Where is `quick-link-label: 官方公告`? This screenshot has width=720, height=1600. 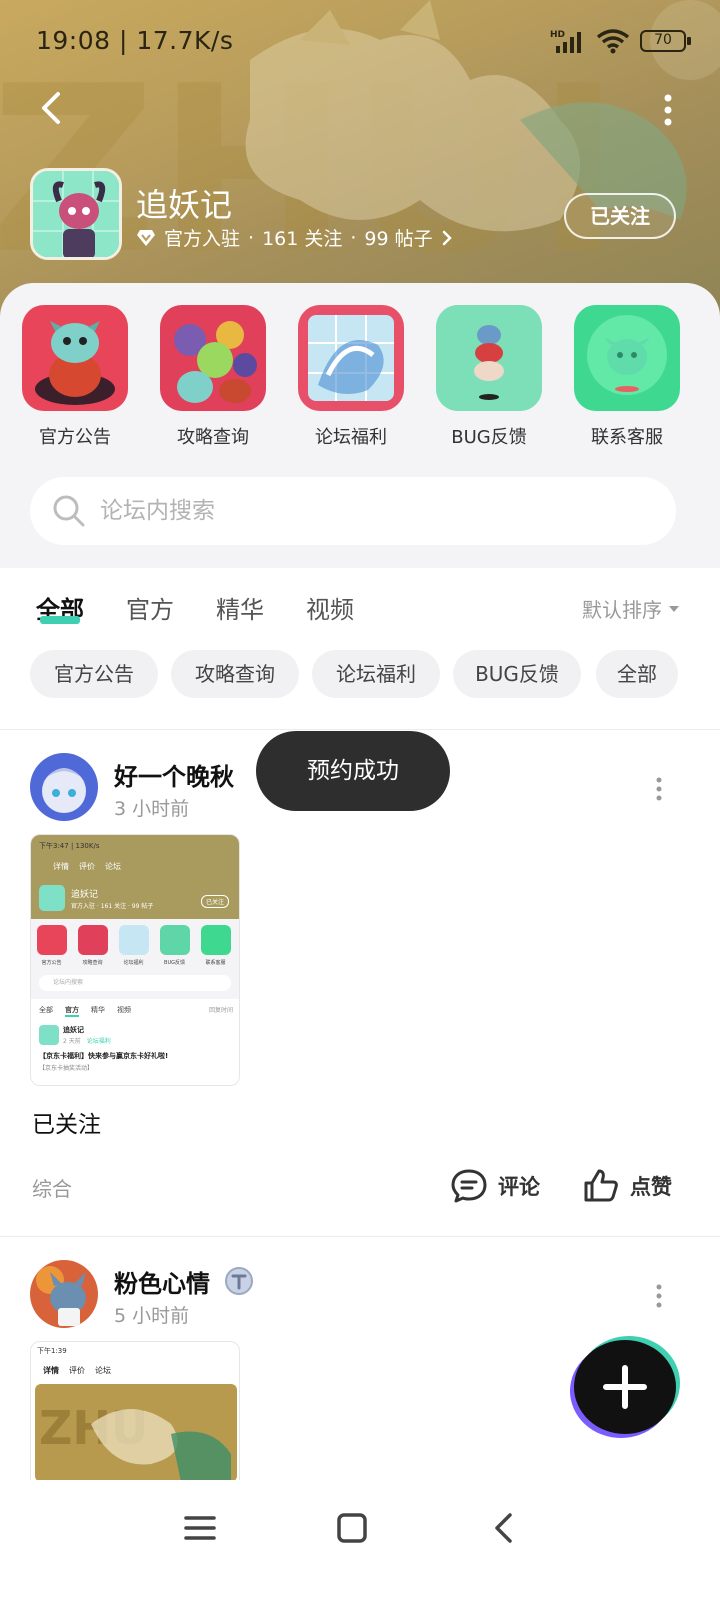
quick-link-label: 官方公告 is located at coordinates (75, 437).